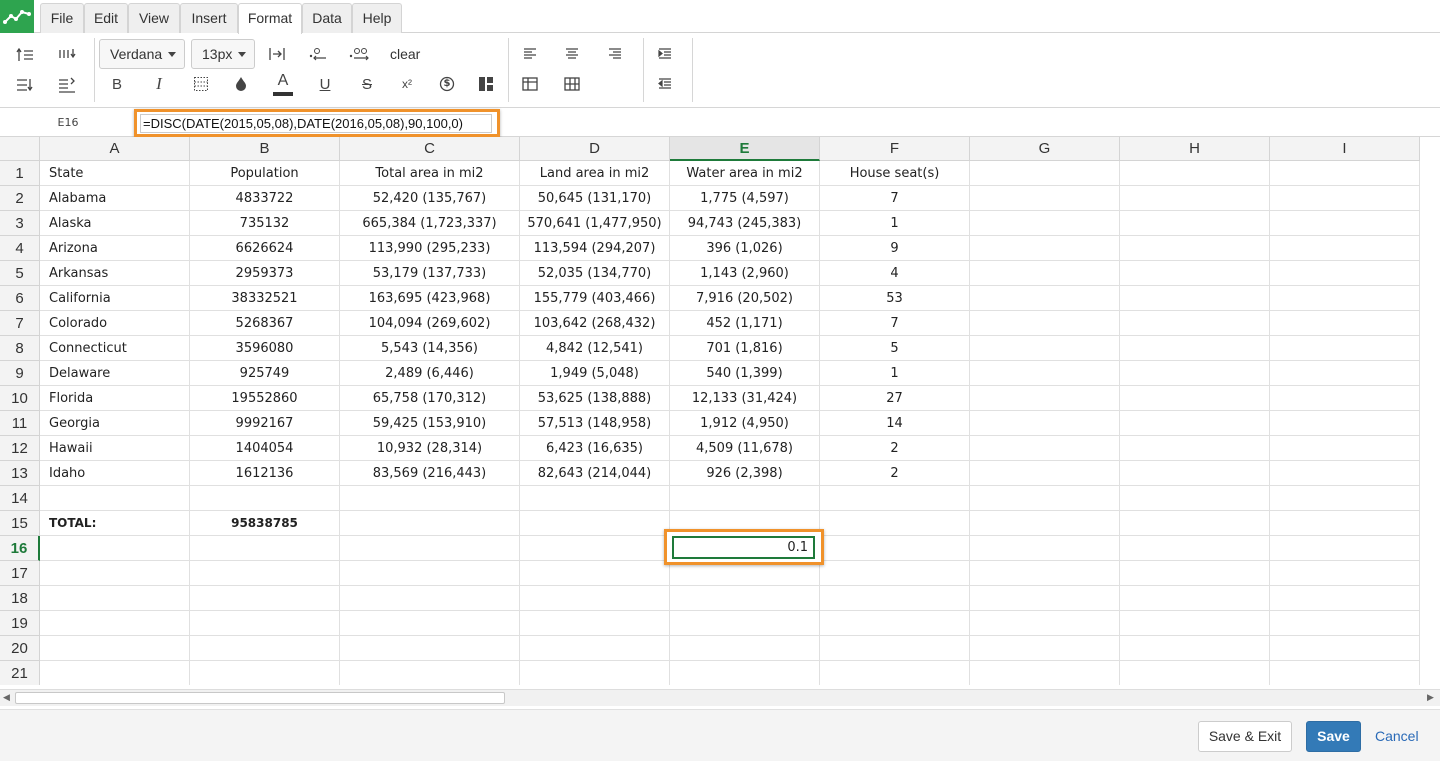 The width and height of the screenshot is (1440, 761). Describe the element at coordinates (318, 54) in the screenshot. I see `decrease-decimal-icon` at that location.